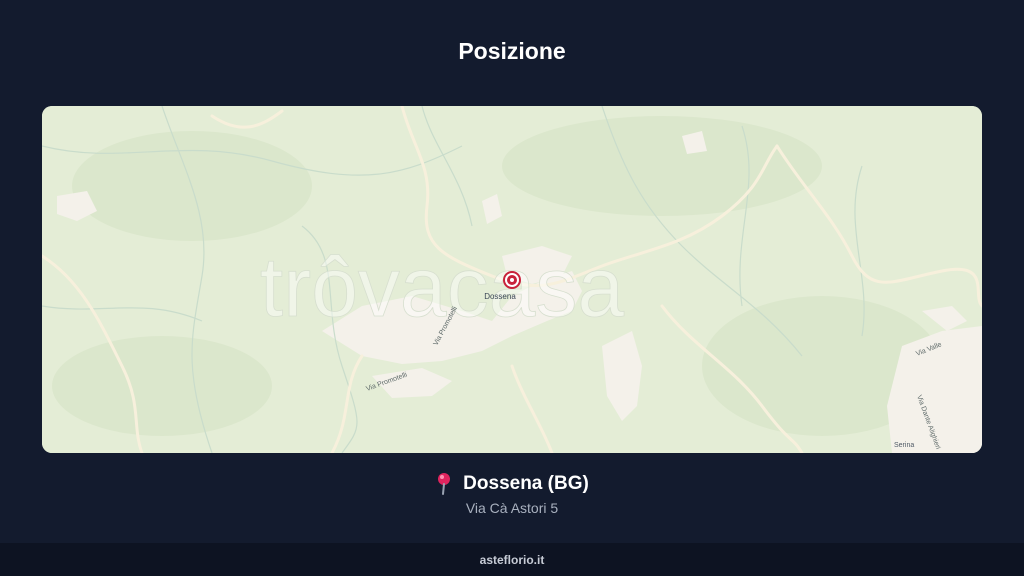  Describe the element at coordinates (500, 296) in the screenshot. I see `marker-label: Dossena` at that location.